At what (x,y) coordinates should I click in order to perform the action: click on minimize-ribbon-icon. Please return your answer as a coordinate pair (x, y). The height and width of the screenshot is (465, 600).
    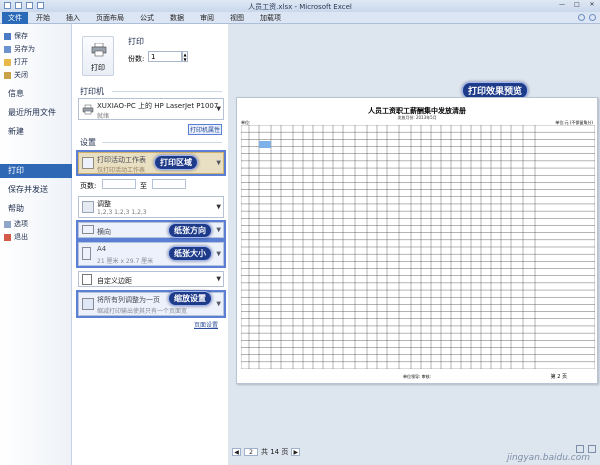
    Looking at the image, I should click on (581, 17).